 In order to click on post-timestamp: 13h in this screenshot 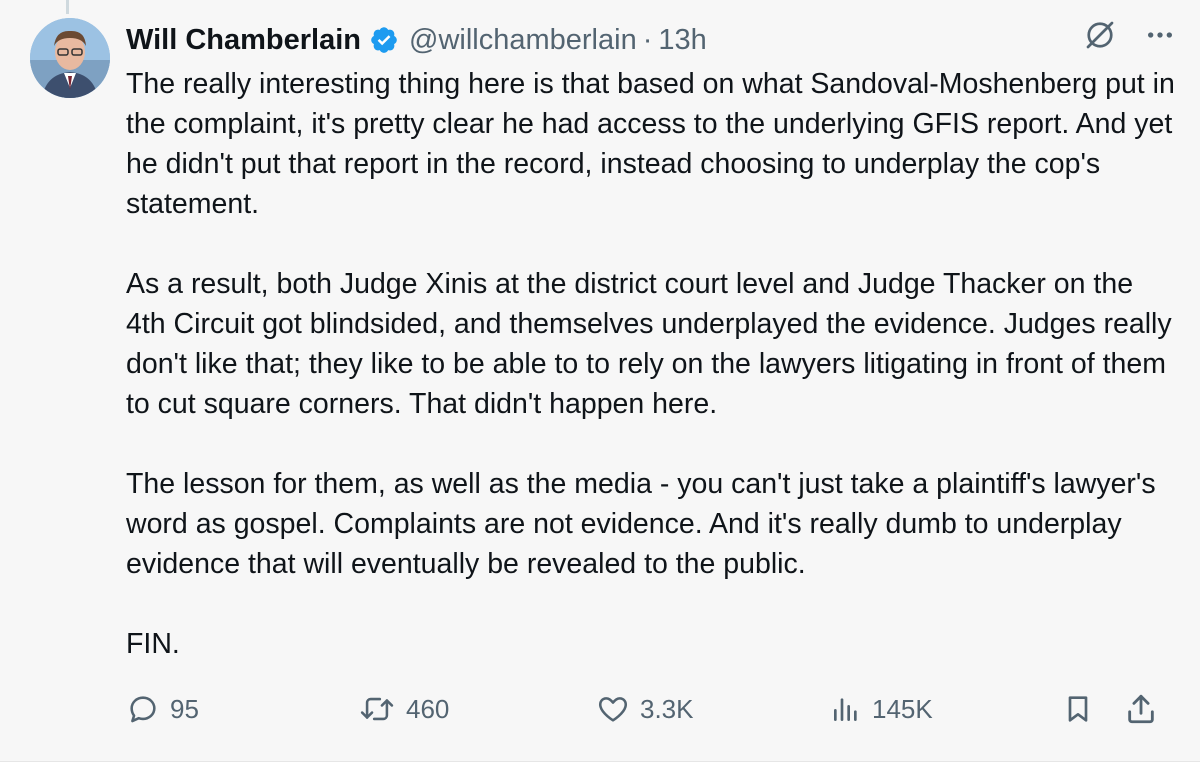, I will do `click(682, 40)`.